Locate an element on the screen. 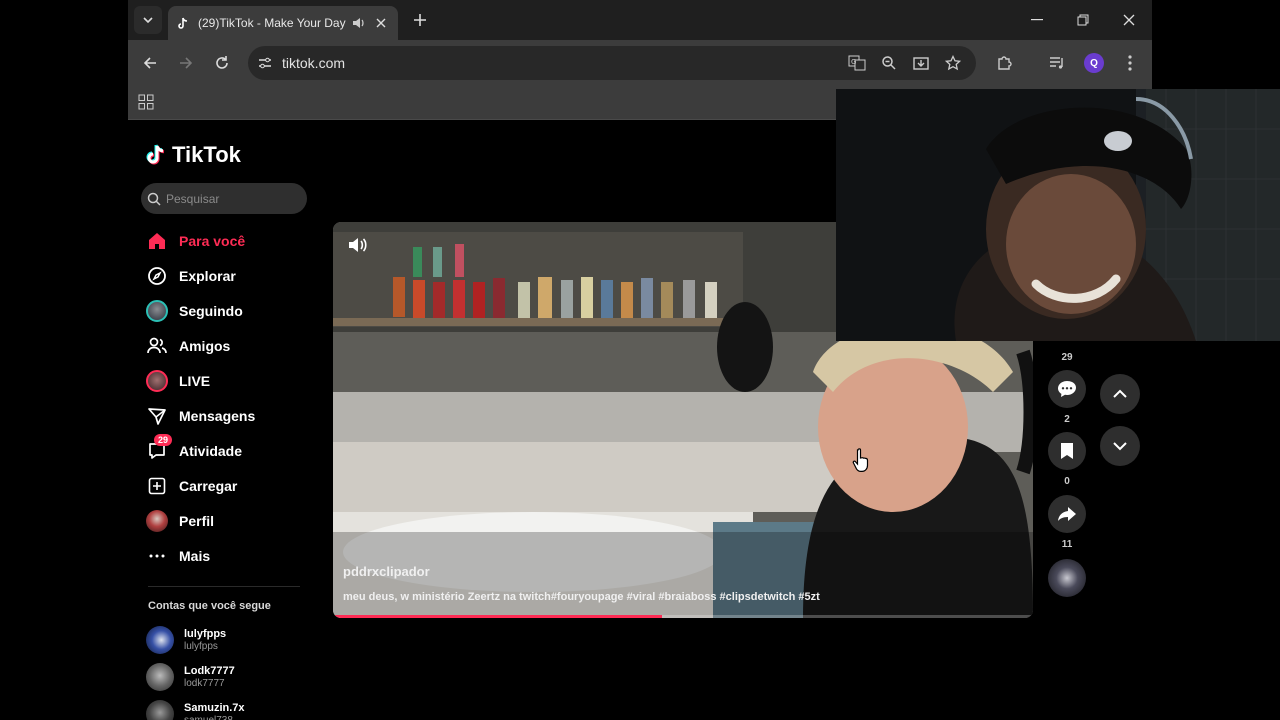  search-box is located at coordinates (224, 198).